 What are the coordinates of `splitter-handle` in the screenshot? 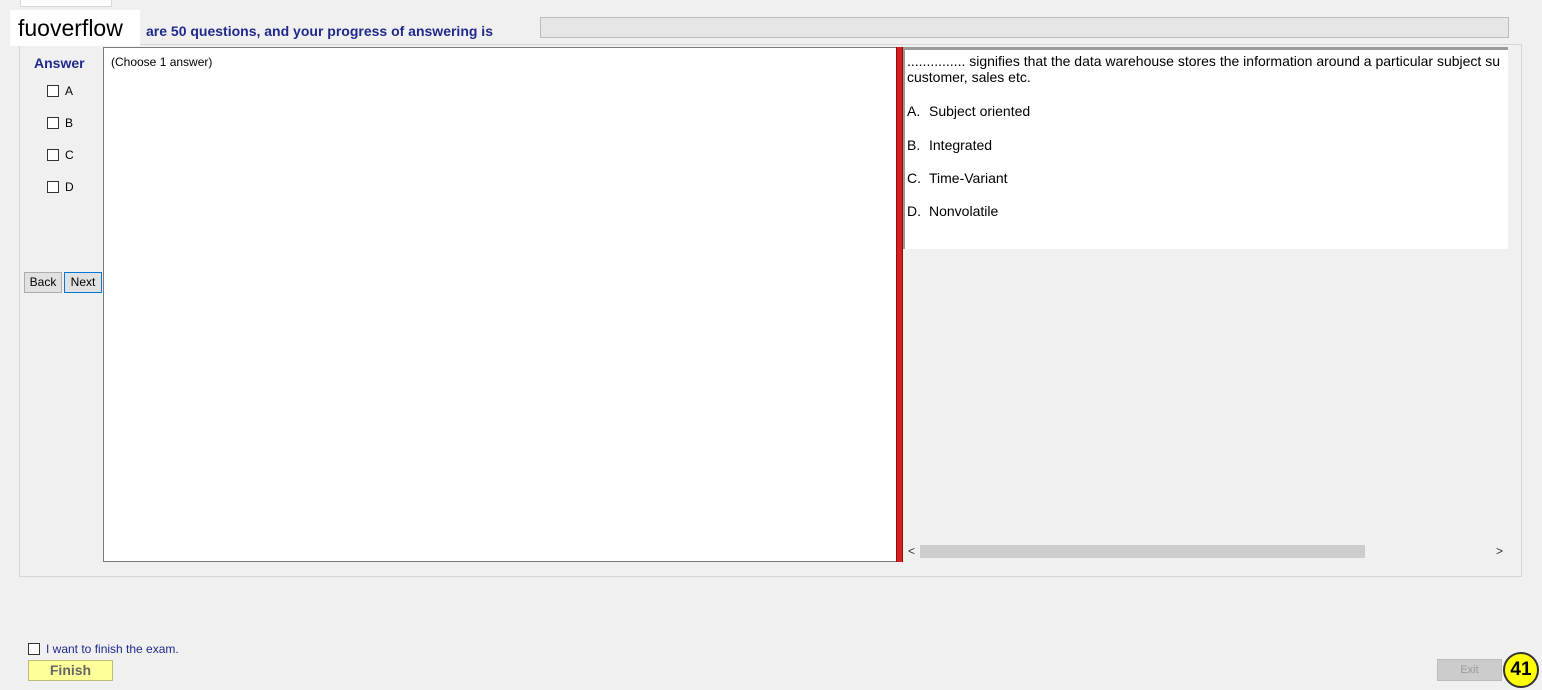 It's located at (899, 304).